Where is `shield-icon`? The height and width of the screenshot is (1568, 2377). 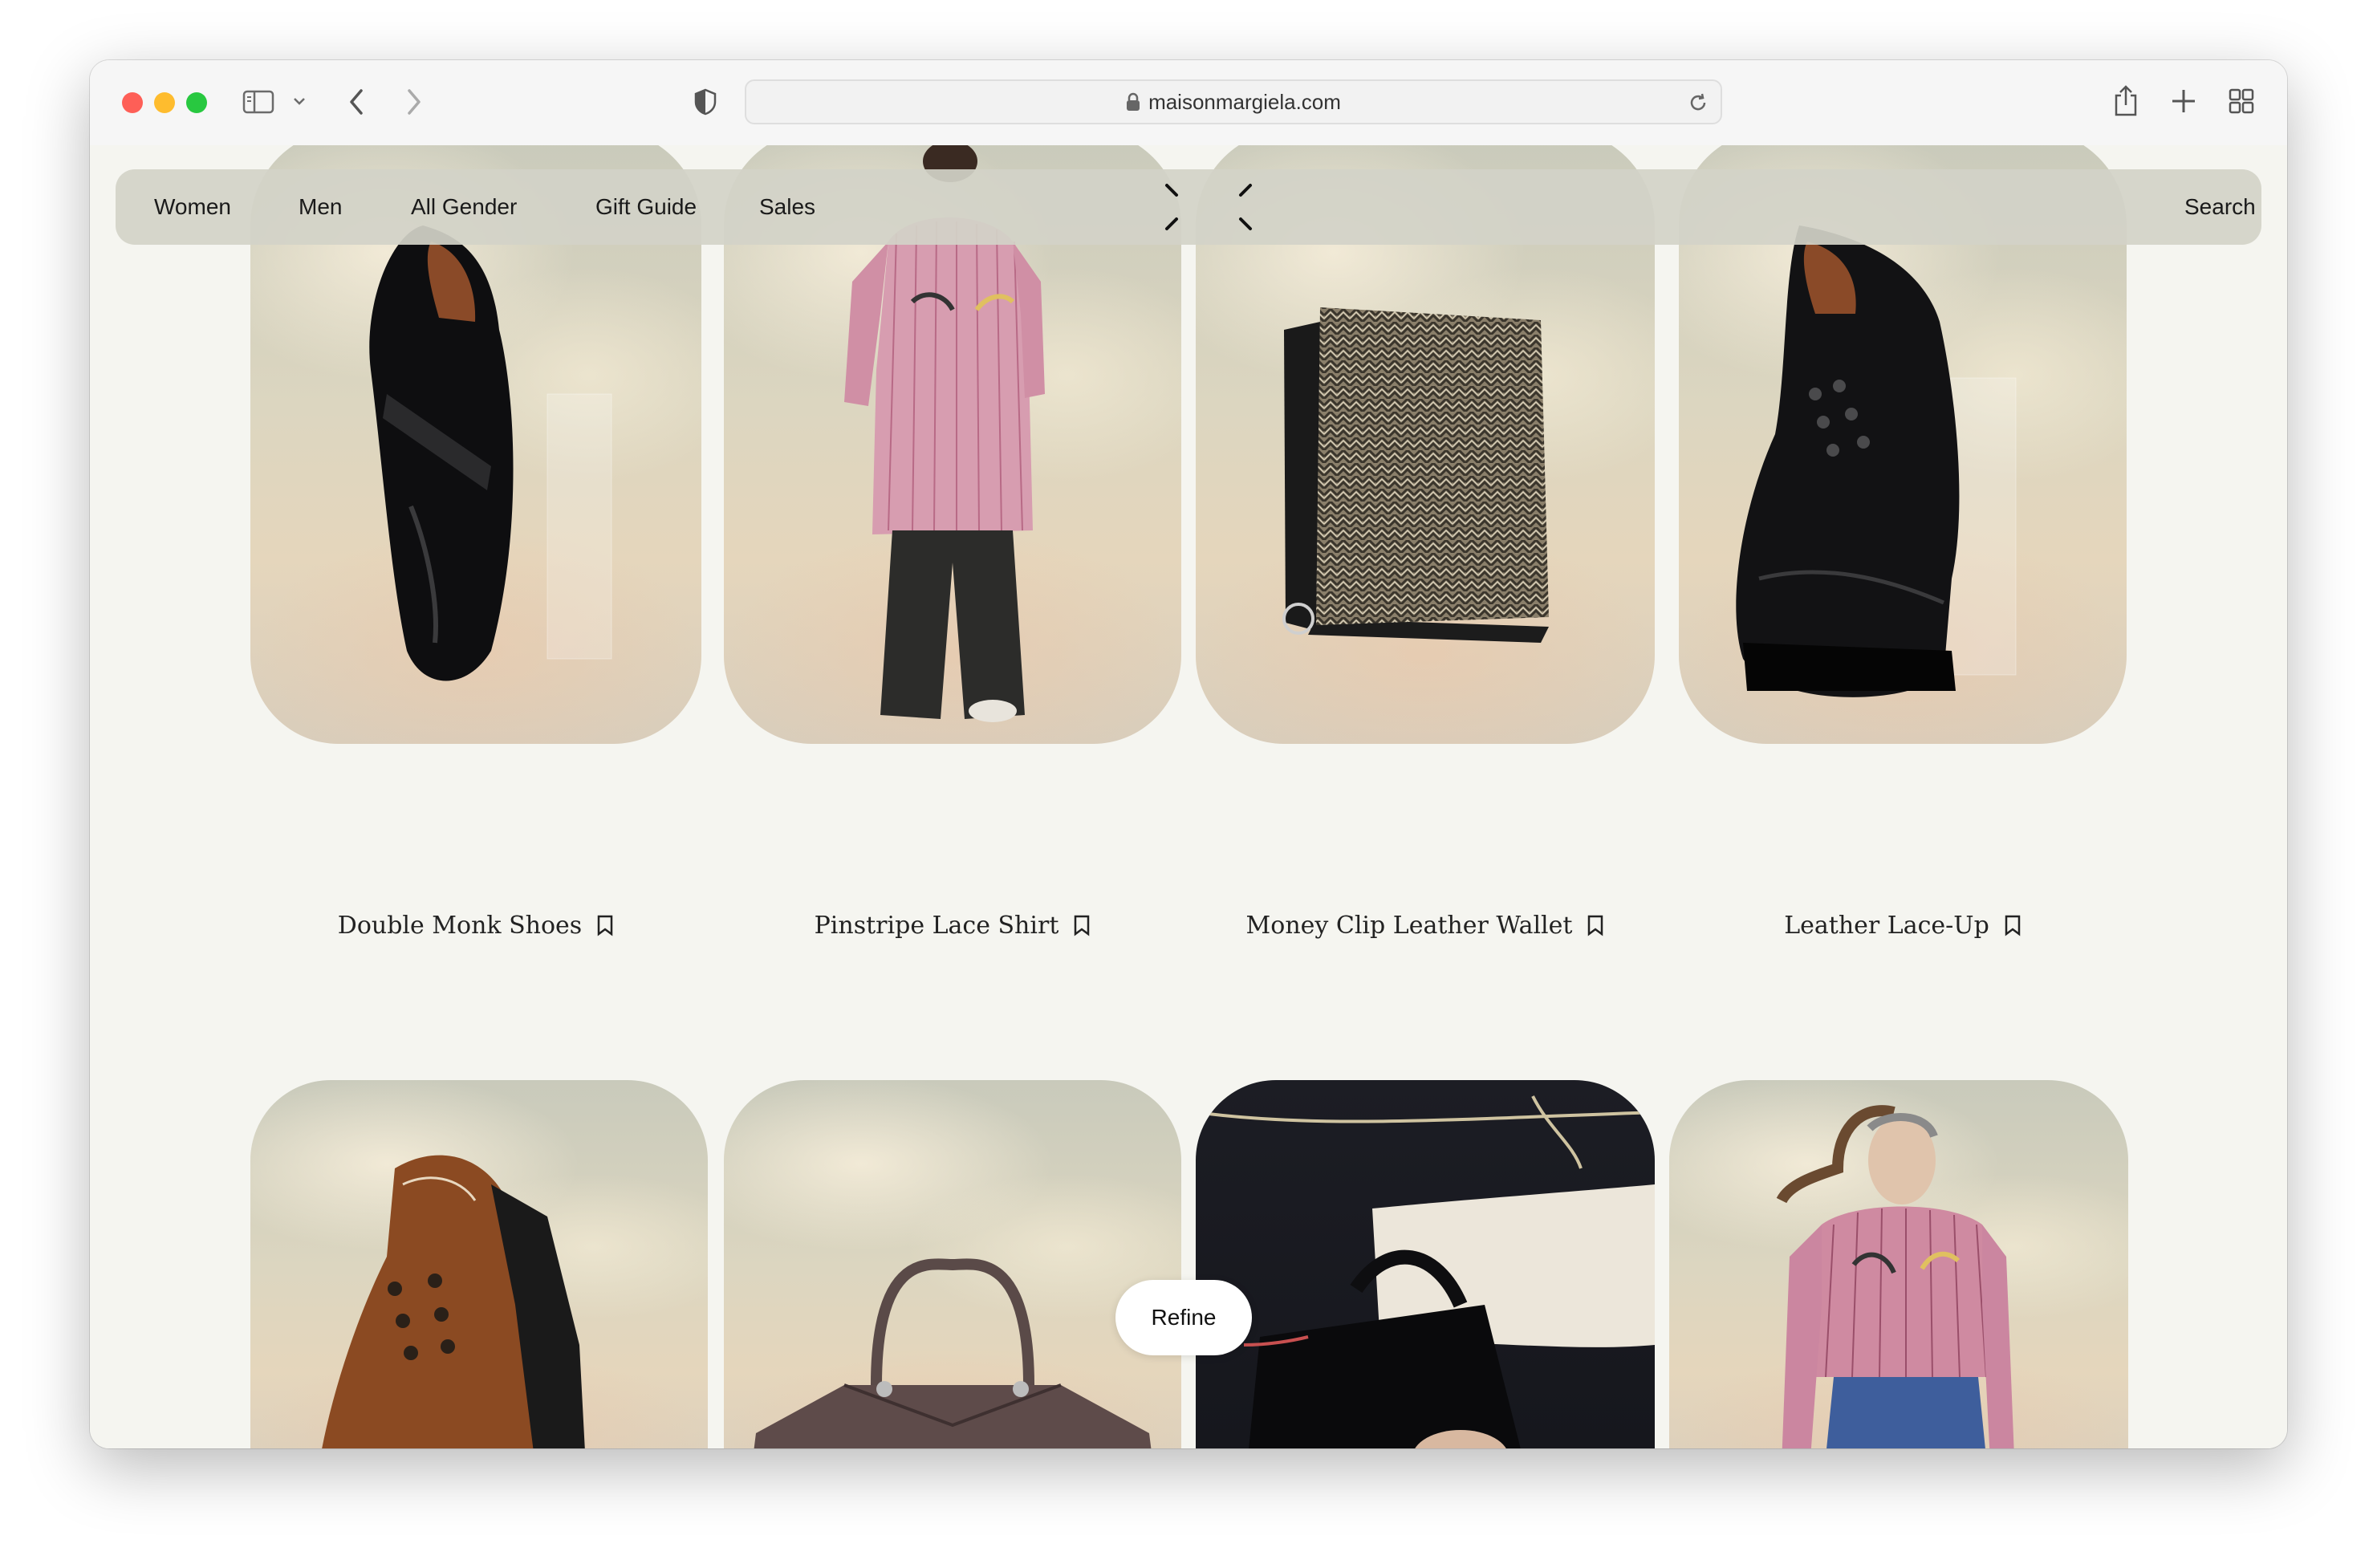 shield-icon is located at coordinates (705, 101).